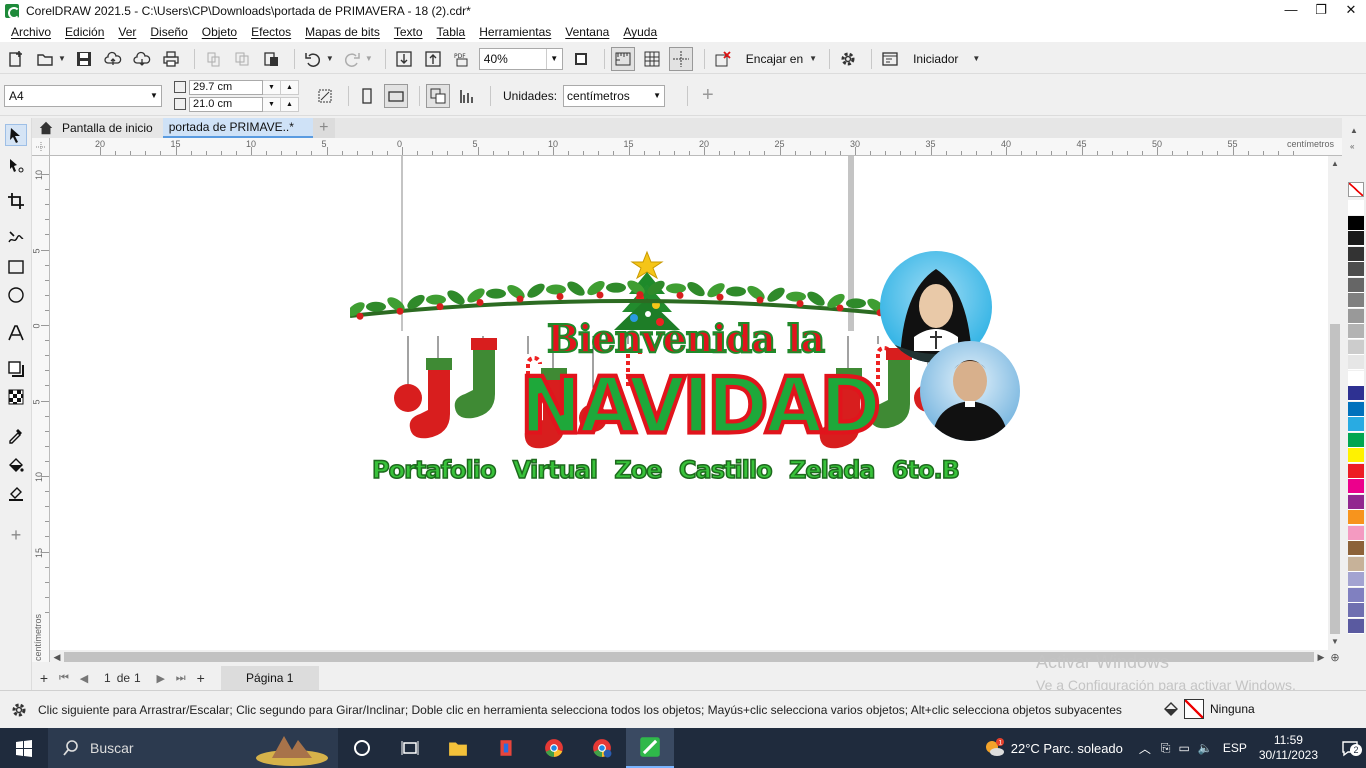 Image resolution: width=1366 pixels, height=768 pixels. Describe the element at coordinates (1356, 189) in the screenshot. I see `no-color-swatch` at that location.